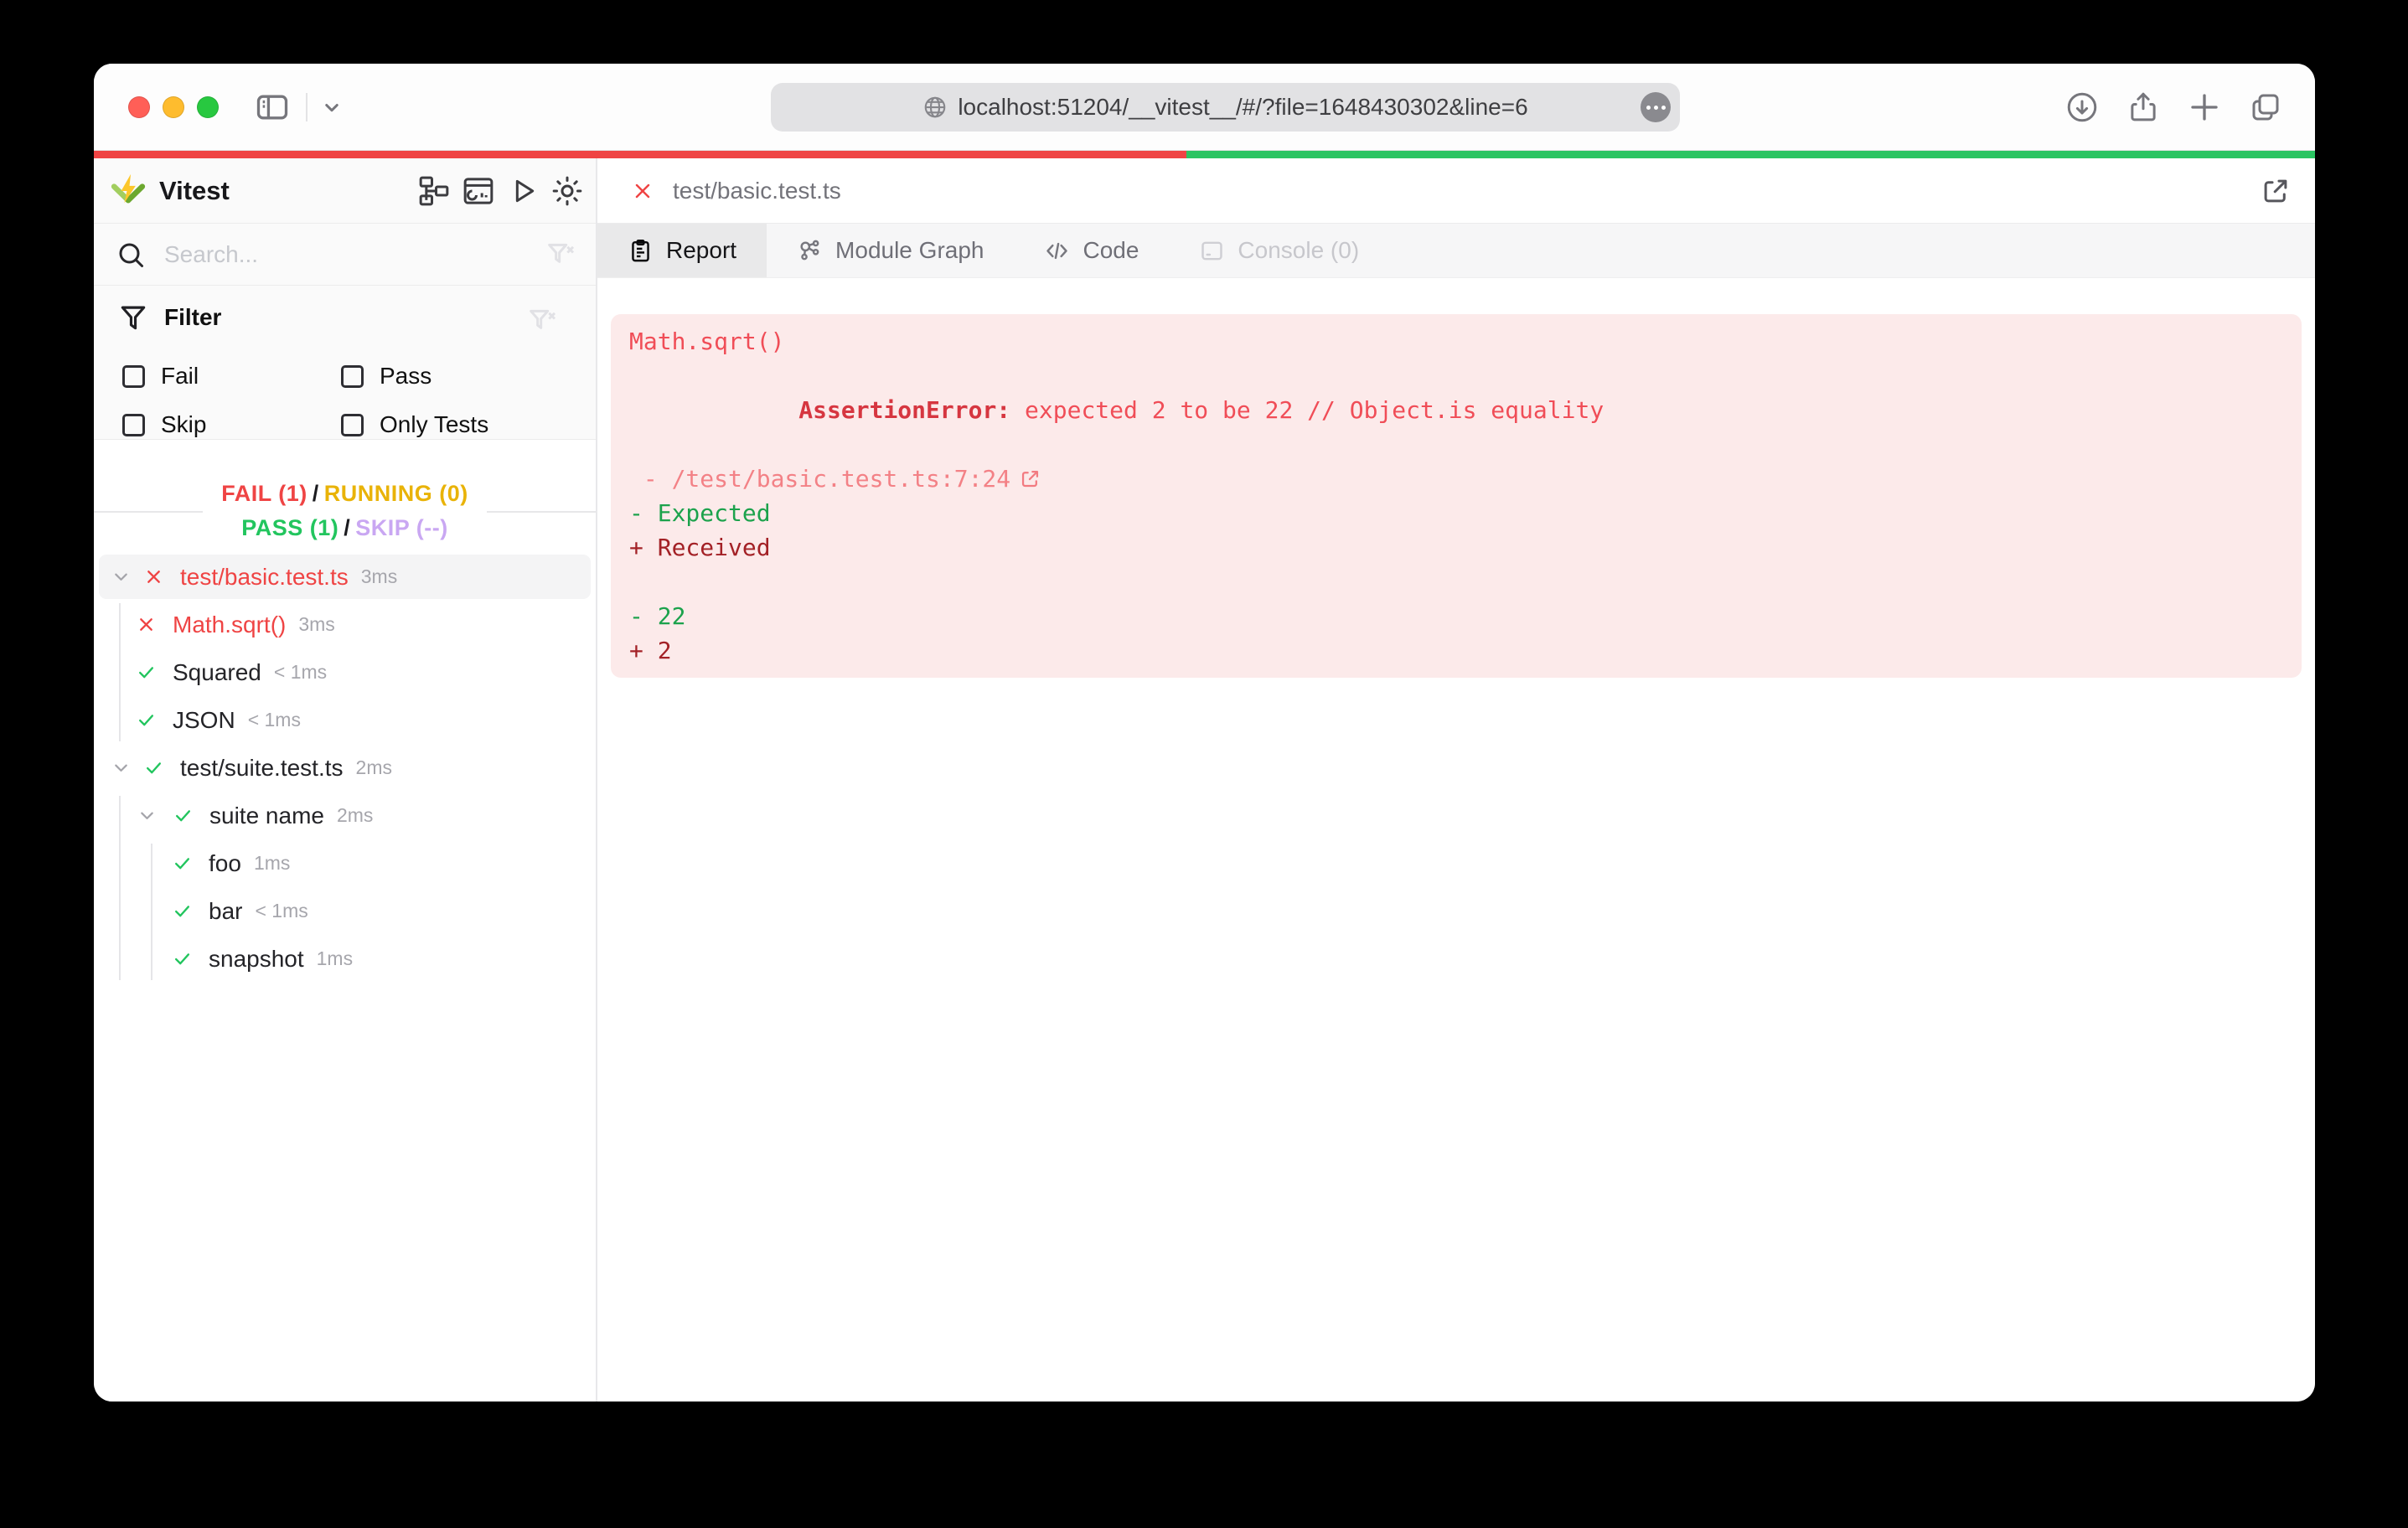 The width and height of the screenshot is (2408, 1528). Describe the element at coordinates (354, 254) in the screenshot. I see `search-input` at that location.